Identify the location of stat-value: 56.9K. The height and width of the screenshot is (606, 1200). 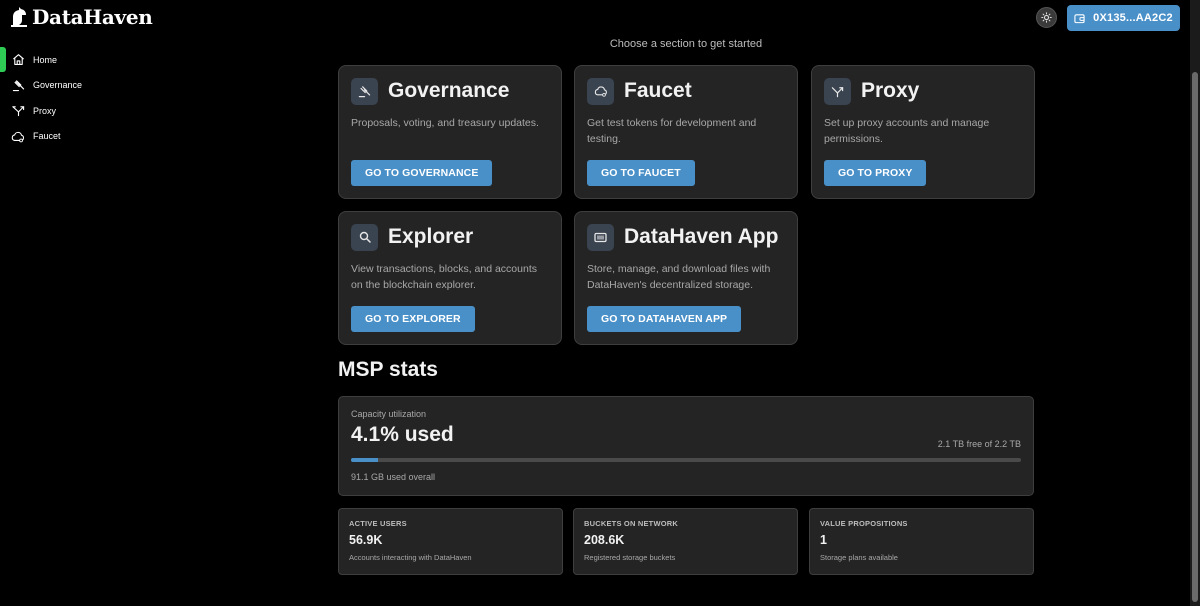
(366, 540).